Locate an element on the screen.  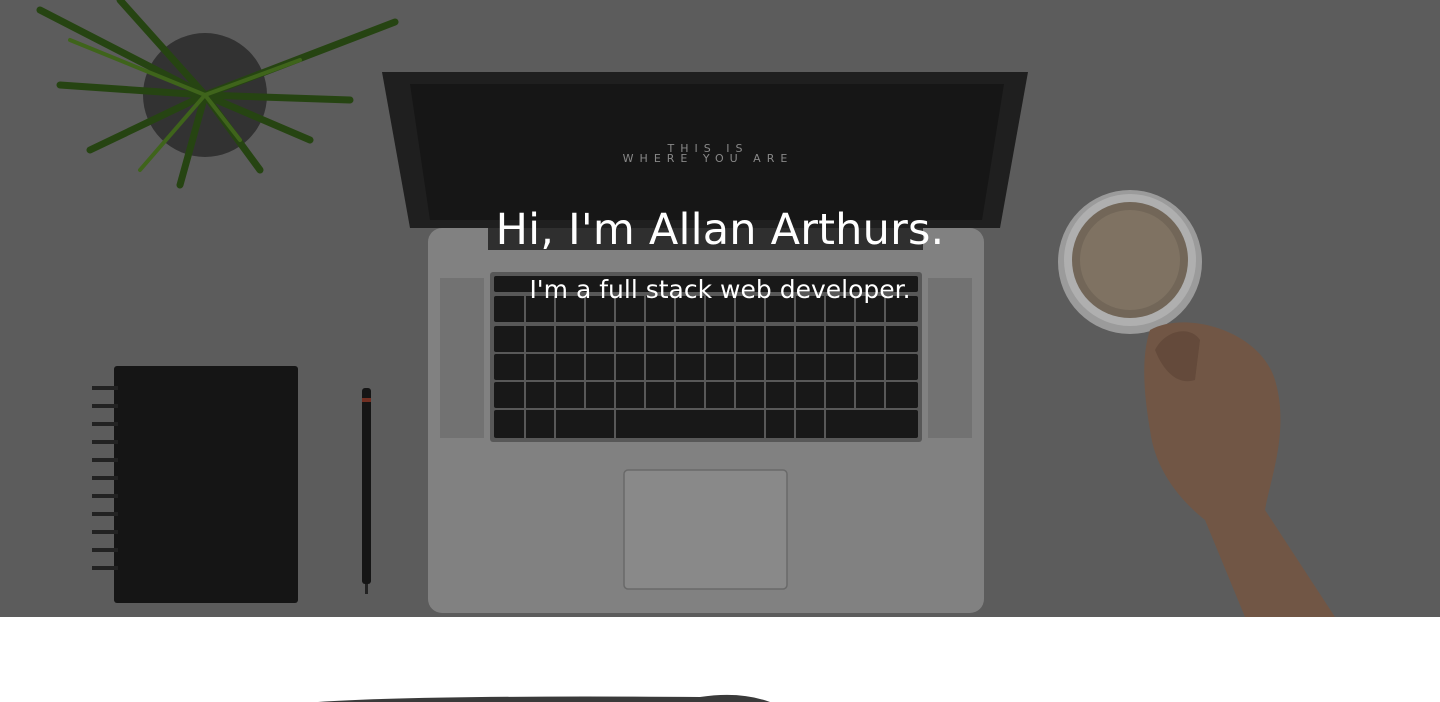
next-section-image-peek is located at coordinates (544, 698).